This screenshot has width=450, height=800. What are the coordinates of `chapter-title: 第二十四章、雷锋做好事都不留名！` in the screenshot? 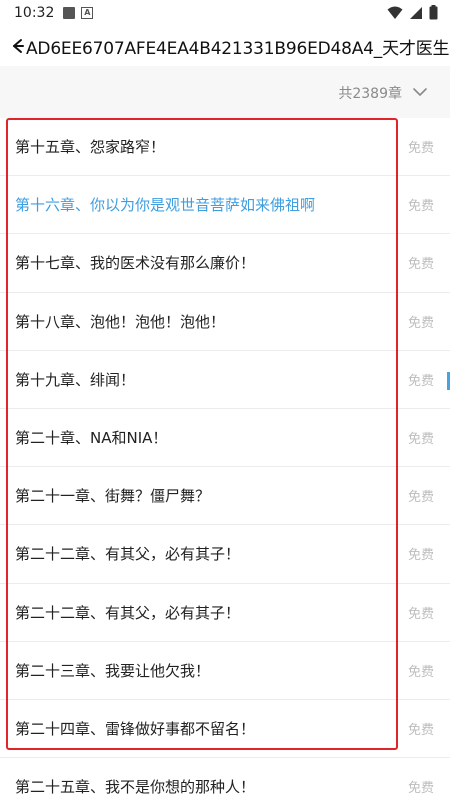 It's located at (135, 728).